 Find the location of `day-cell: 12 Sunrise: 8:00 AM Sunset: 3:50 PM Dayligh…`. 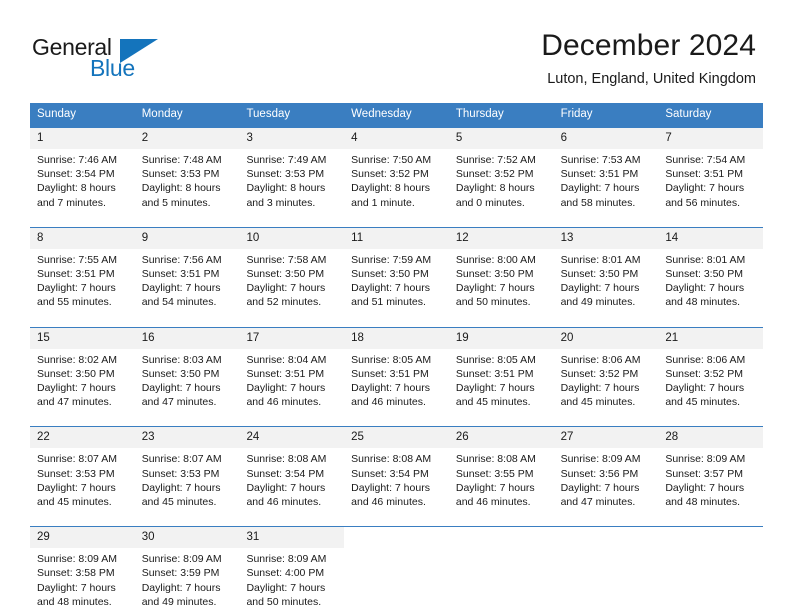

day-cell: 12 Sunrise: 8:00 AM Sunset: 3:50 PM Dayligh… is located at coordinates (501, 272).